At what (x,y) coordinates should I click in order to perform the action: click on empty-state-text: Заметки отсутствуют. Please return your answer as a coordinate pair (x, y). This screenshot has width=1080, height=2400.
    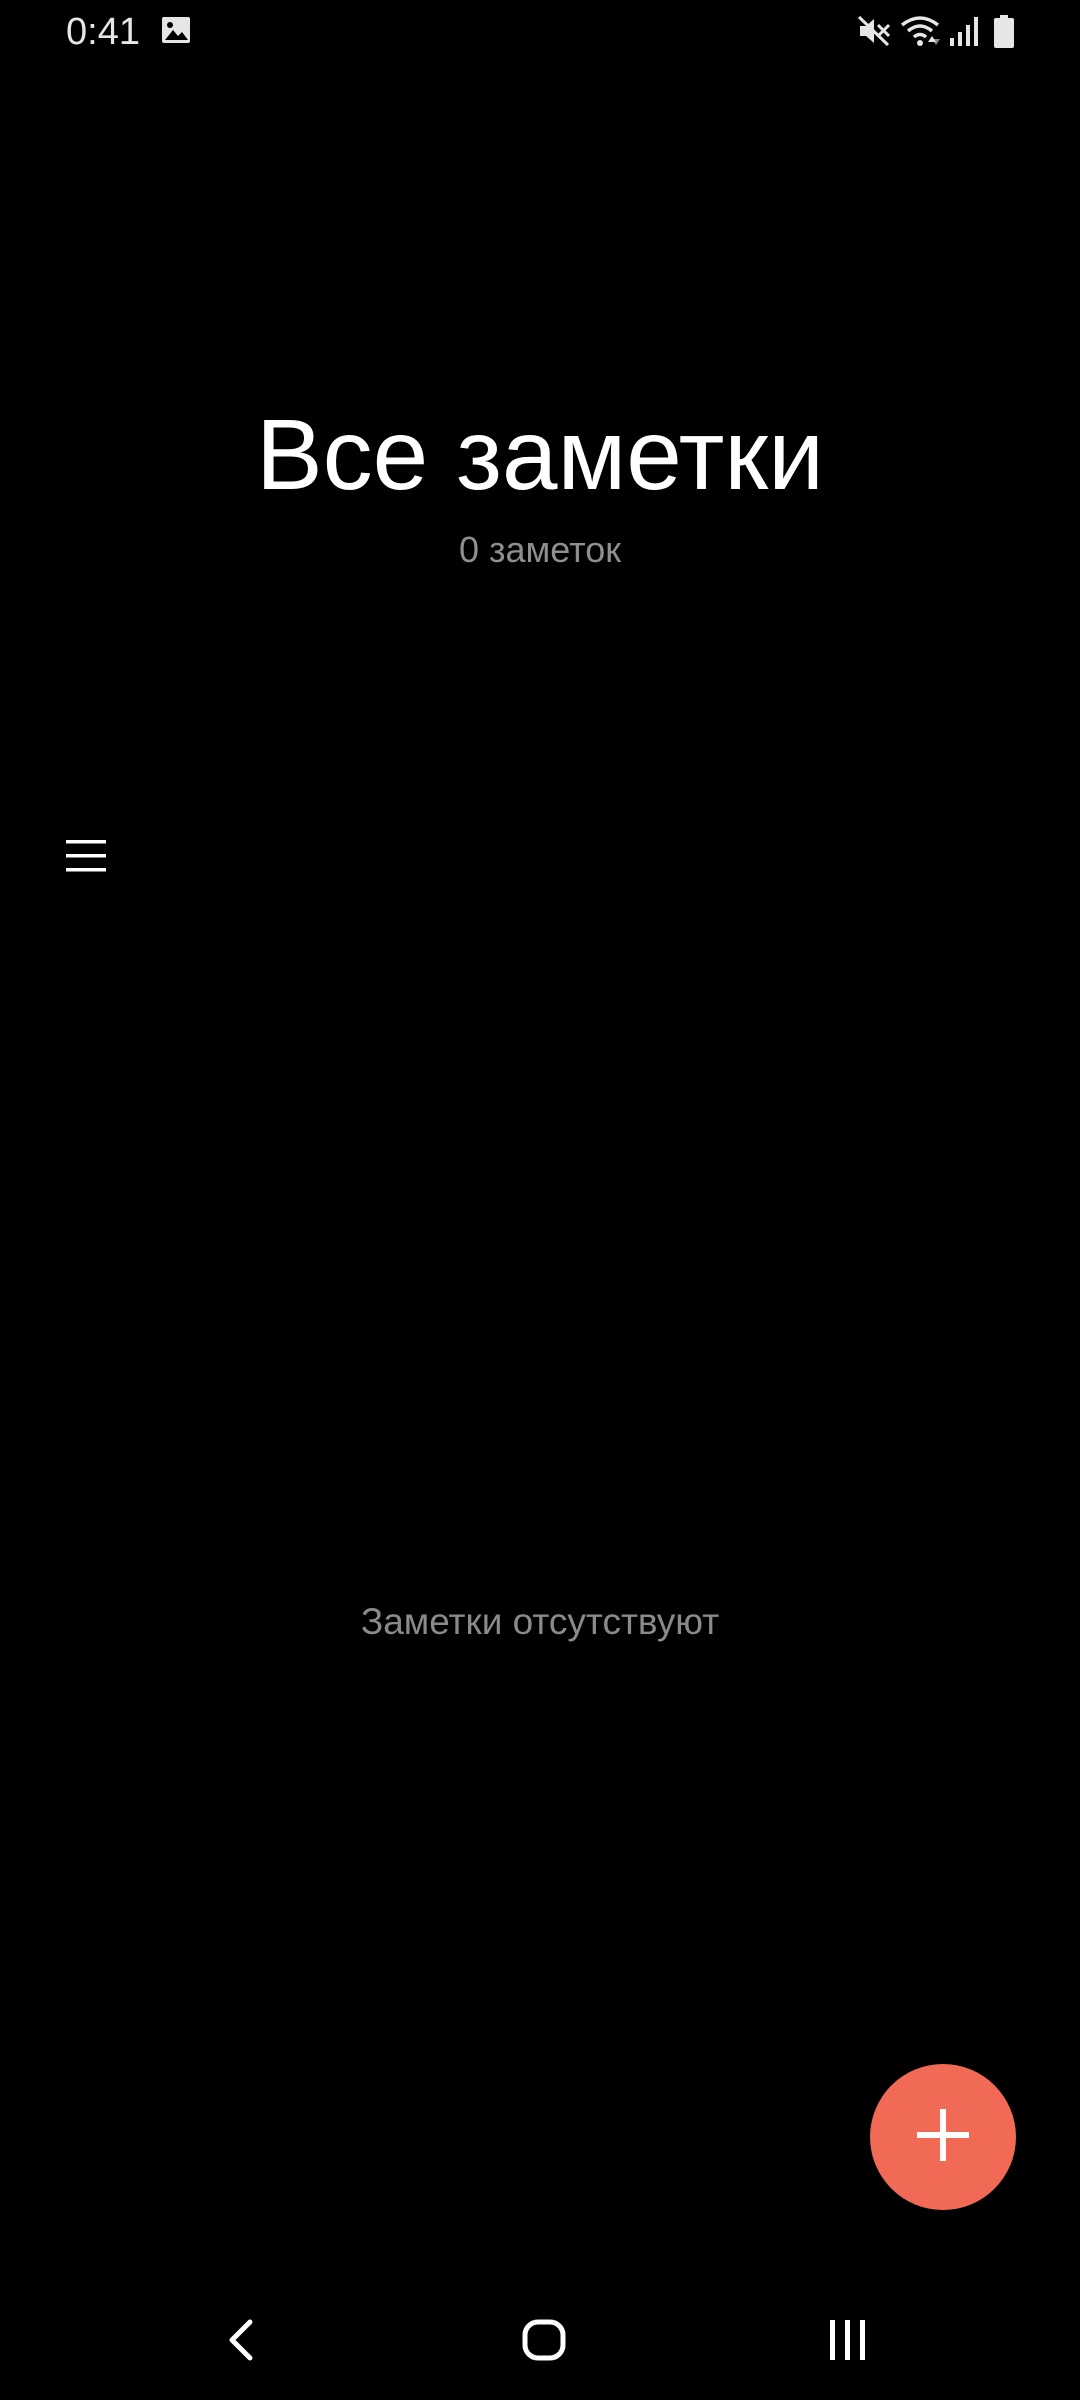
    Looking at the image, I should click on (540, 1621).